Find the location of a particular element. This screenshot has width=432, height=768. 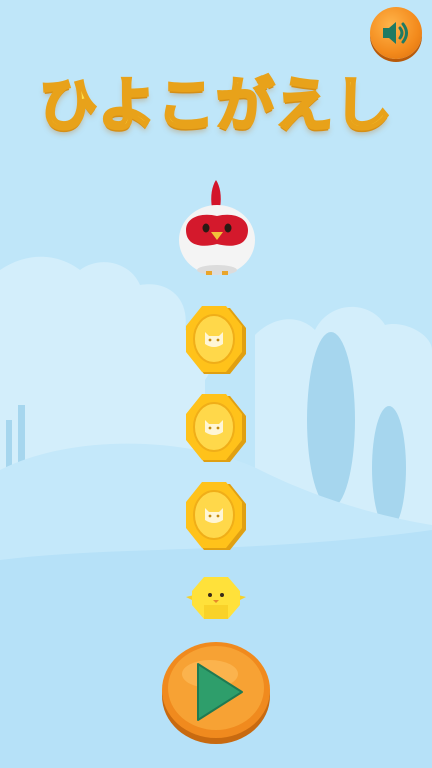

rooster-character is located at coordinates (217, 227).